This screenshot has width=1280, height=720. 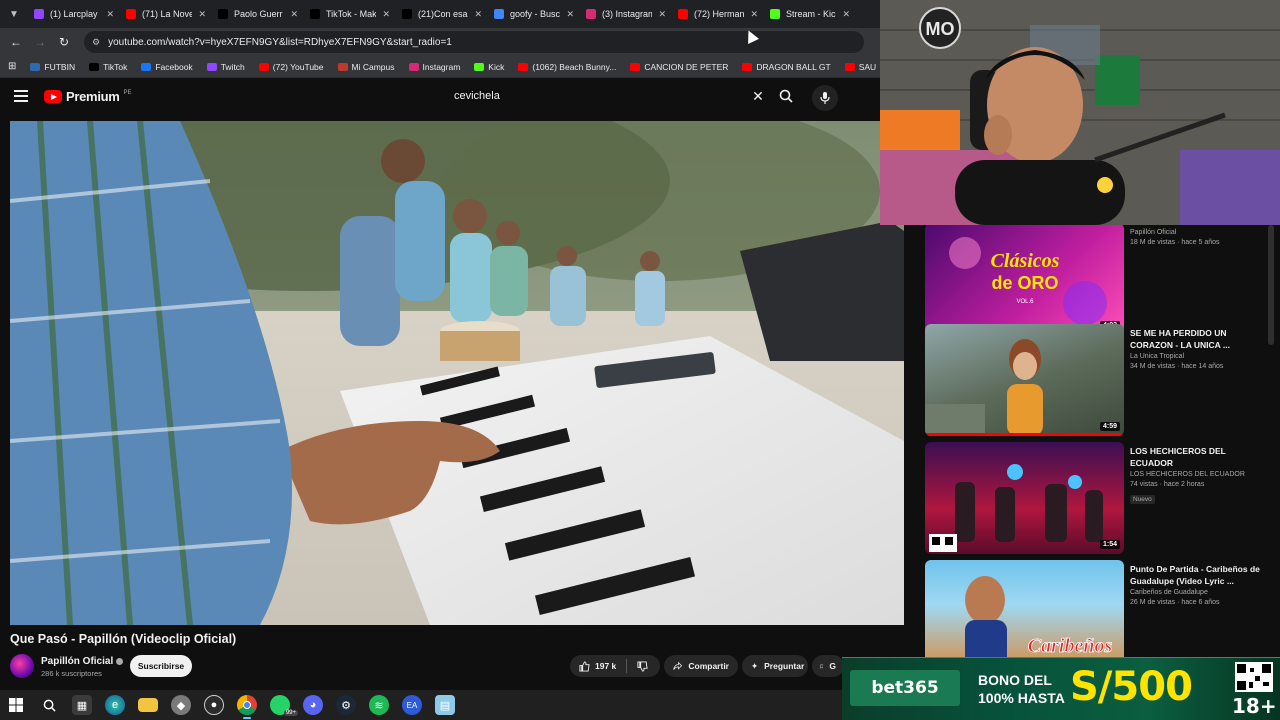 What do you see at coordinates (584, 666) in the screenshot?
I see `thumbs-up-icon` at bounding box center [584, 666].